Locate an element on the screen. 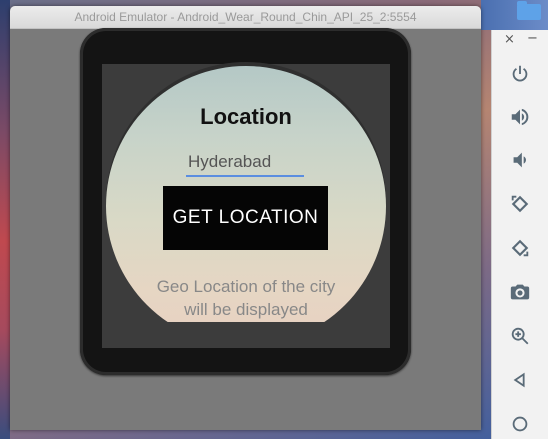 Image resolution: width=548 pixels, height=439 pixels. back-icon is located at coordinates (520, 380).